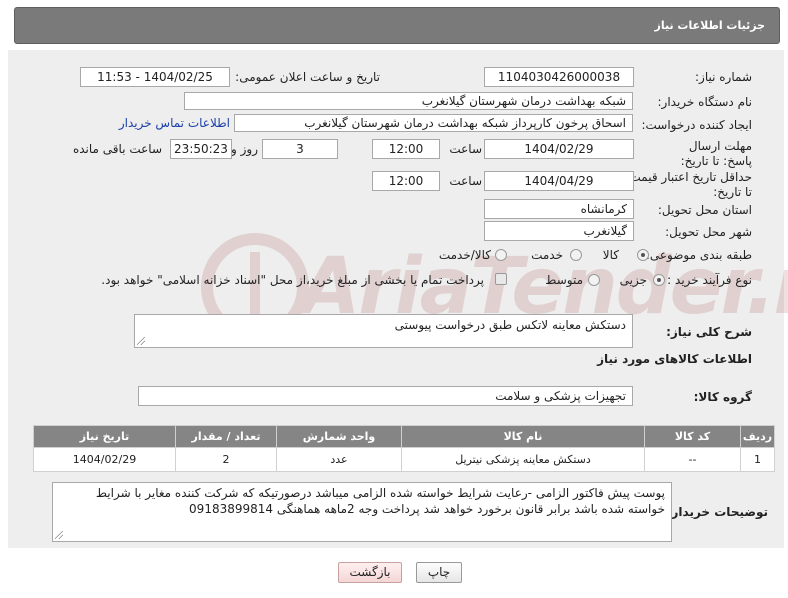  Describe the element at coordinates (439, 572) in the screenshot. I see `print-button: چاپ` at that location.